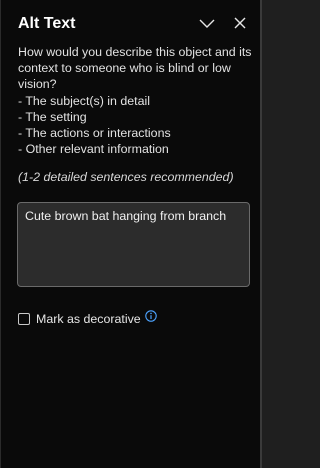 The image size is (320, 468). Describe the element at coordinates (37, 84) in the screenshot. I see `instruction-line: vision?` at that location.